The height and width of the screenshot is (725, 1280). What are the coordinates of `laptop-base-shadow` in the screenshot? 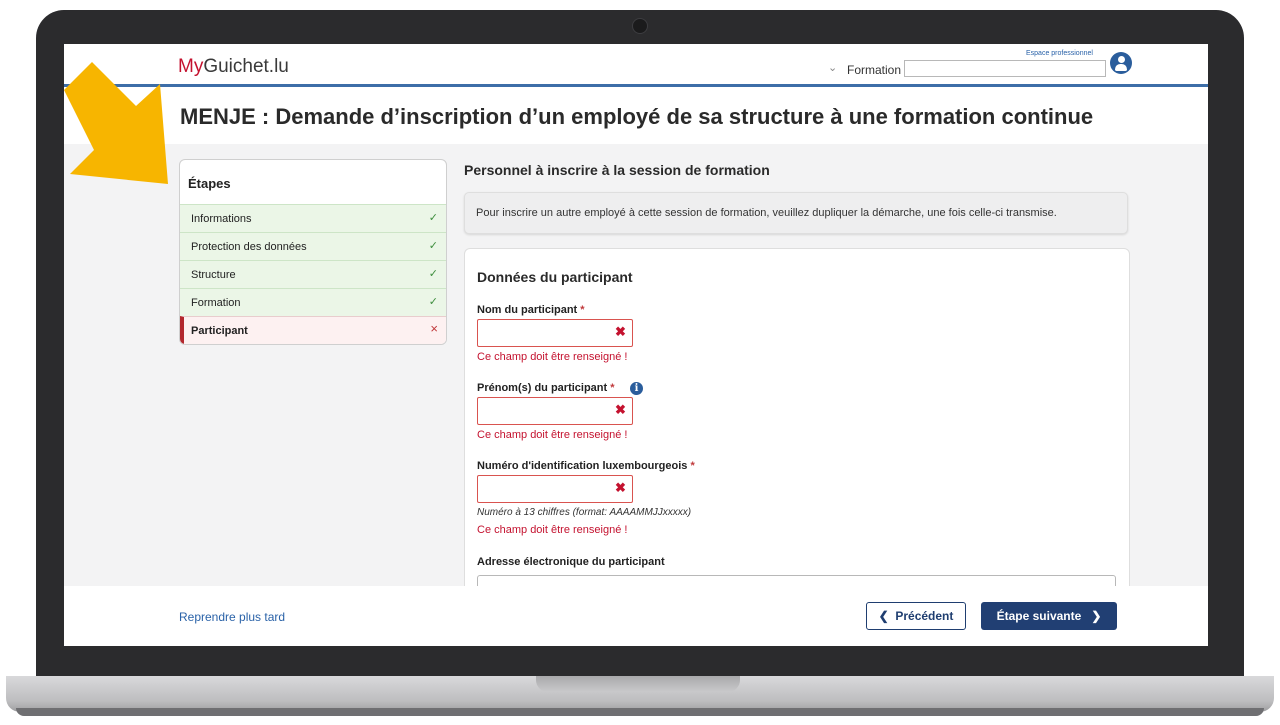 It's located at (640, 712).